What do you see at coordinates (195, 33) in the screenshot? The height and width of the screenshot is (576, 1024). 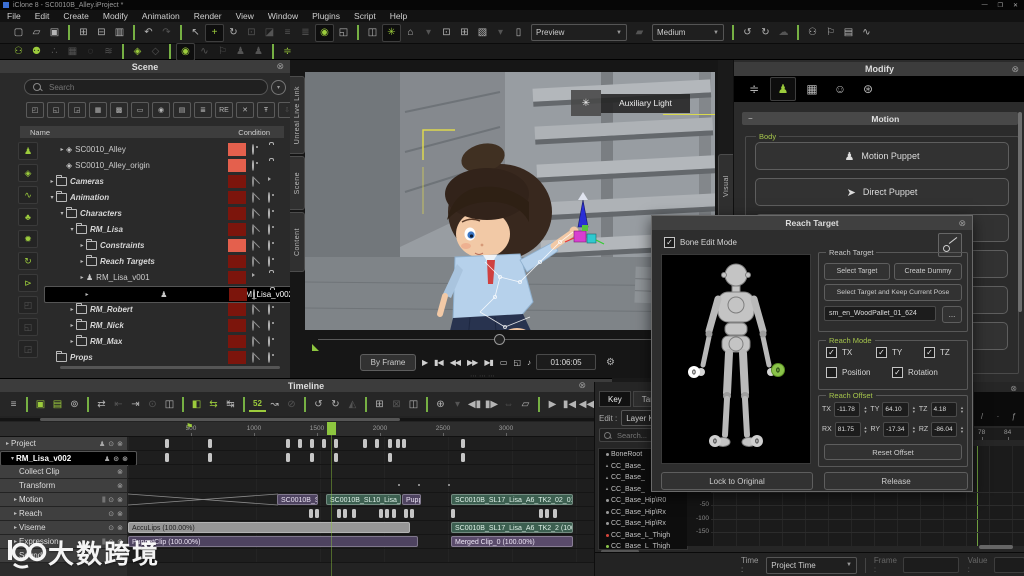 I see `select-icon: ↖` at bounding box center [195, 33].